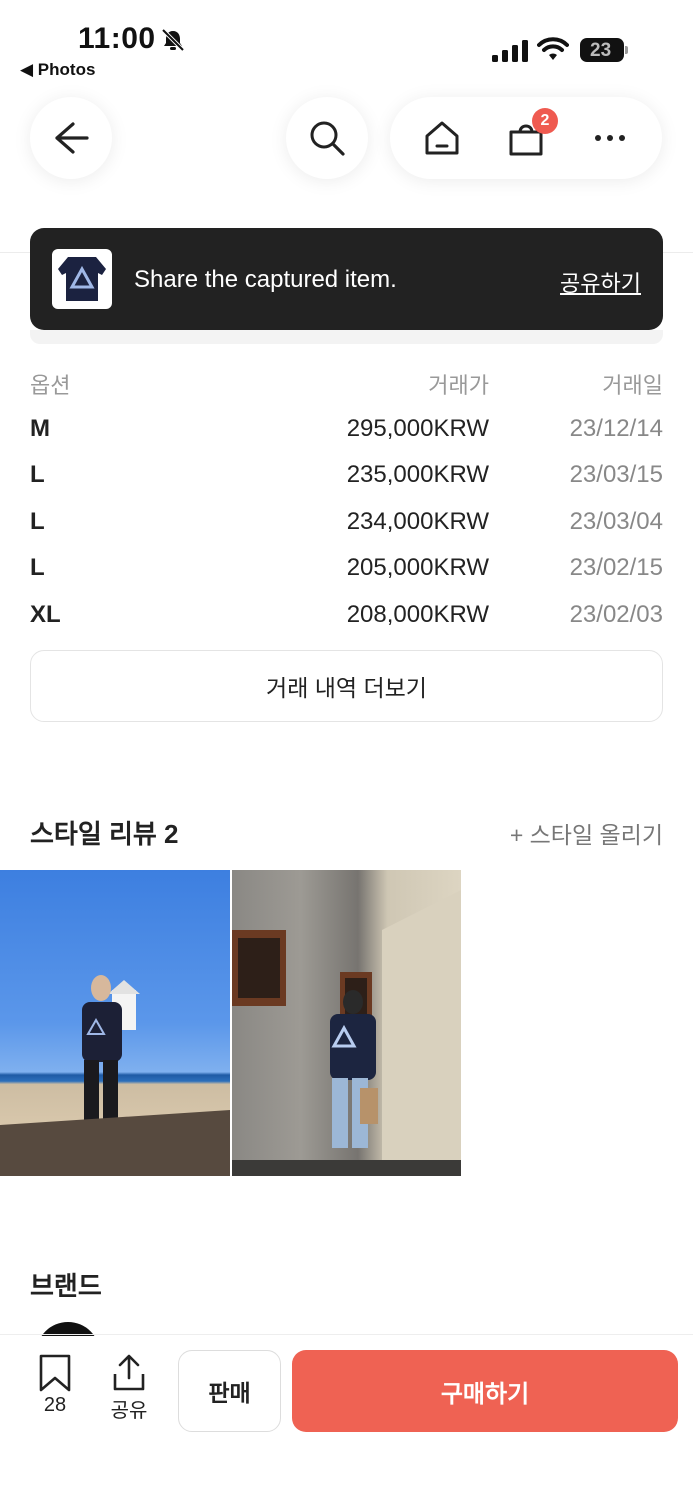 The height and width of the screenshot is (1500, 693). What do you see at coordinates (346, 383) in the screenshot?
I see `table-header: 옵션 거래가 거래일` at bounding box center [346, 383].